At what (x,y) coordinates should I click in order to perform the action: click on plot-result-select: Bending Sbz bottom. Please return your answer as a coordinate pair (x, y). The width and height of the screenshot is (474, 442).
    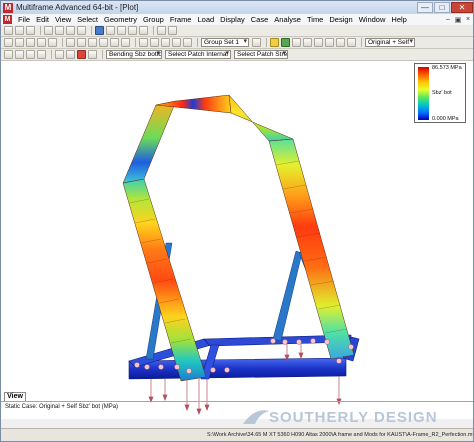
    Looking at the image, I should click on (134, 54).